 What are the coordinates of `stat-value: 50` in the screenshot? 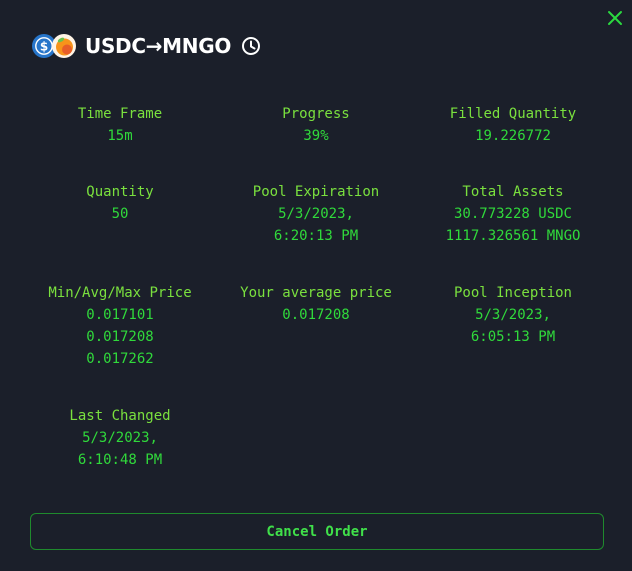 It's located at (120, 214).